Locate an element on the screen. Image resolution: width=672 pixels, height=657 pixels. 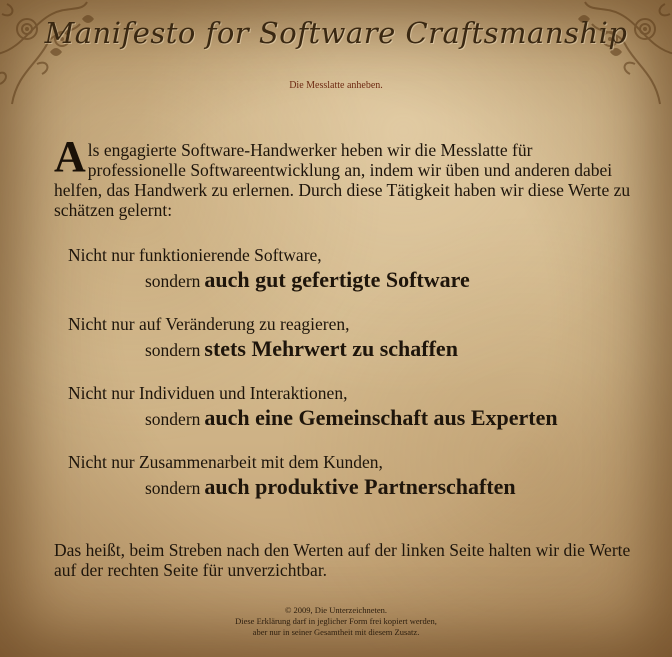
intro-dropcap: A is located at coordinates (70, 156).